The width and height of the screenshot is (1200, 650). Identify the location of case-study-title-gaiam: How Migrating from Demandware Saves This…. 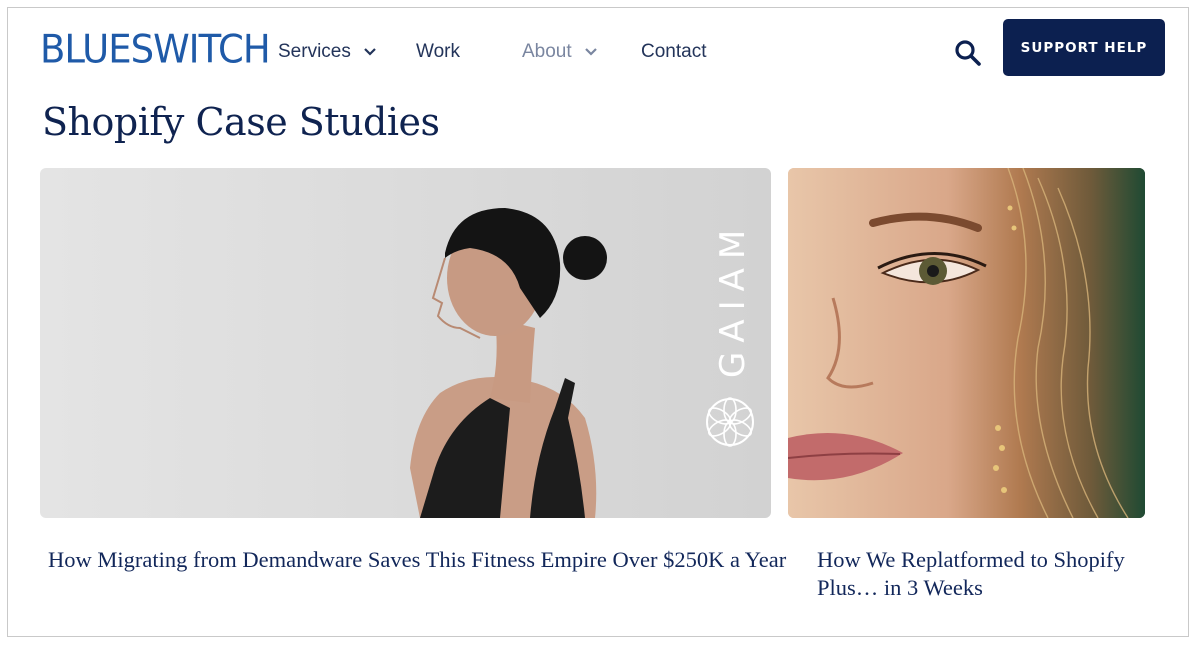
(423, 560).